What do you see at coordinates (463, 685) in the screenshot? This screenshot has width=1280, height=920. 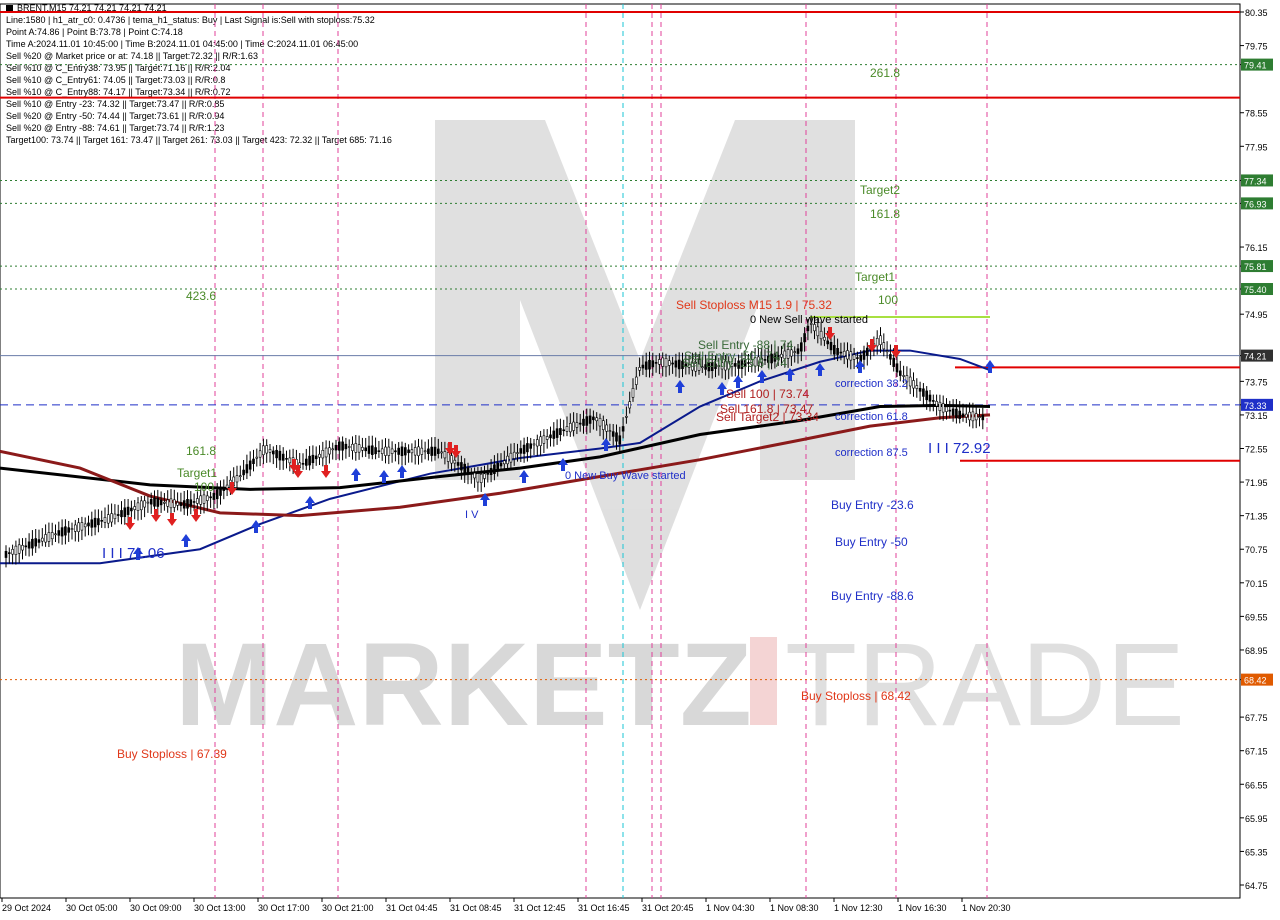 I see `watermark-left-text: MARKETZ` at bounding box center [463, 685].